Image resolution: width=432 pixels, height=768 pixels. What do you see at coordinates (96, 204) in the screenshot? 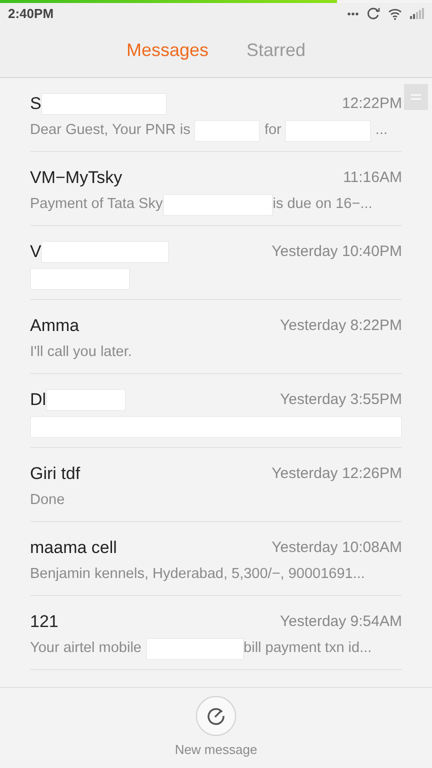
I see `message-preview: Payment of Tata Sky` at bounding box center [96, 204].